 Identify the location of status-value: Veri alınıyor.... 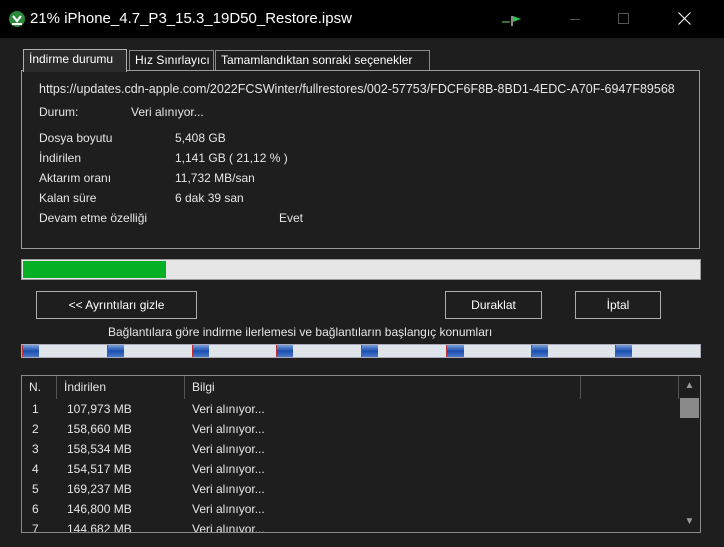
(167, 112).